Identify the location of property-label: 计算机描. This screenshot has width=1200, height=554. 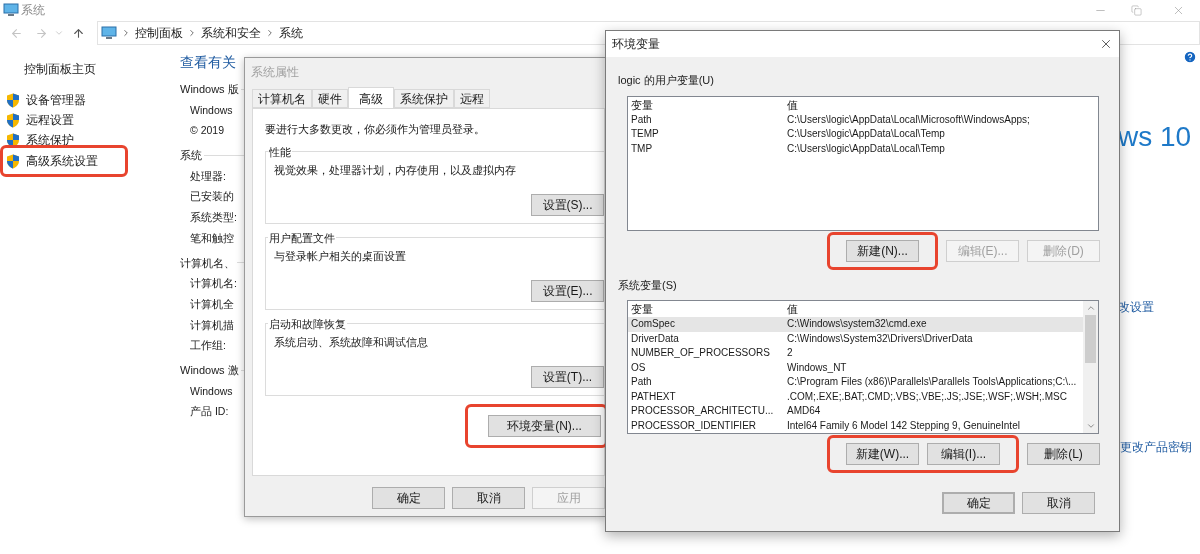
(212, 325).